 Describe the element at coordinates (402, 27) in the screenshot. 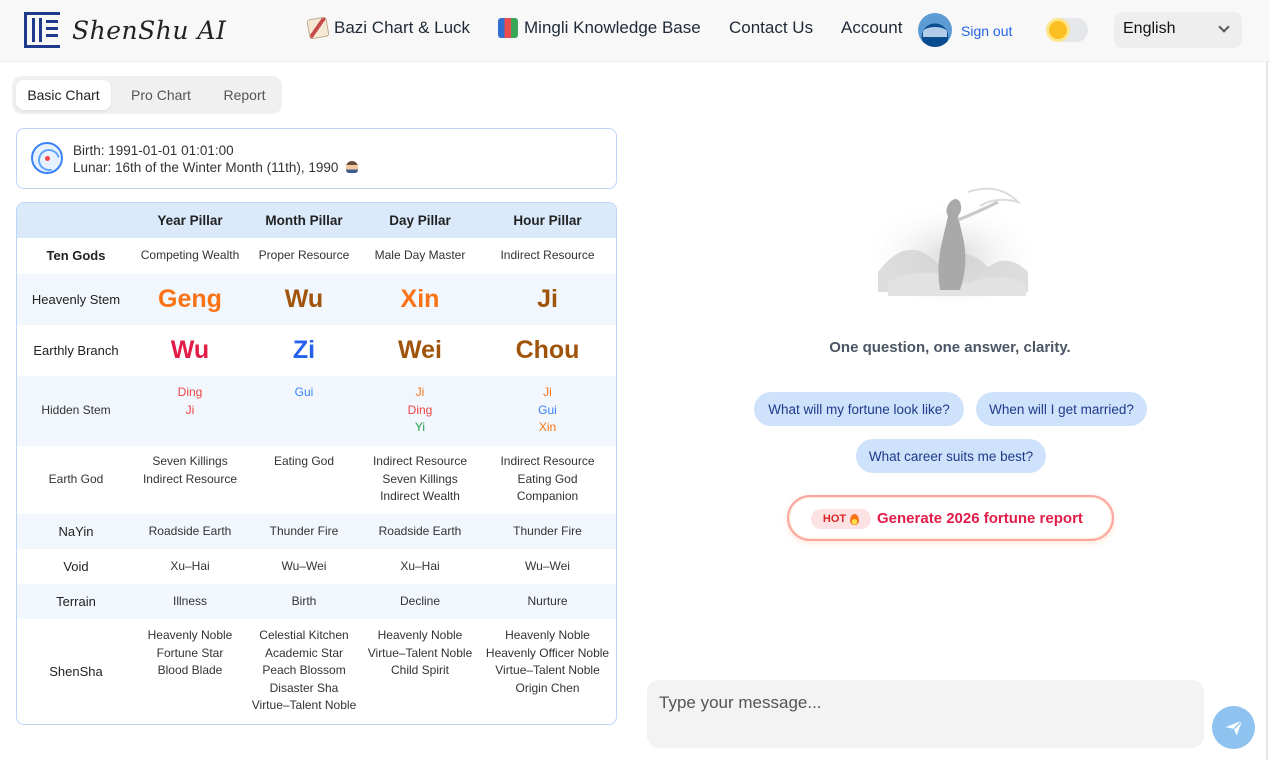

I see `nav-bazi-label: Bazi Chart & Luck` at that location.